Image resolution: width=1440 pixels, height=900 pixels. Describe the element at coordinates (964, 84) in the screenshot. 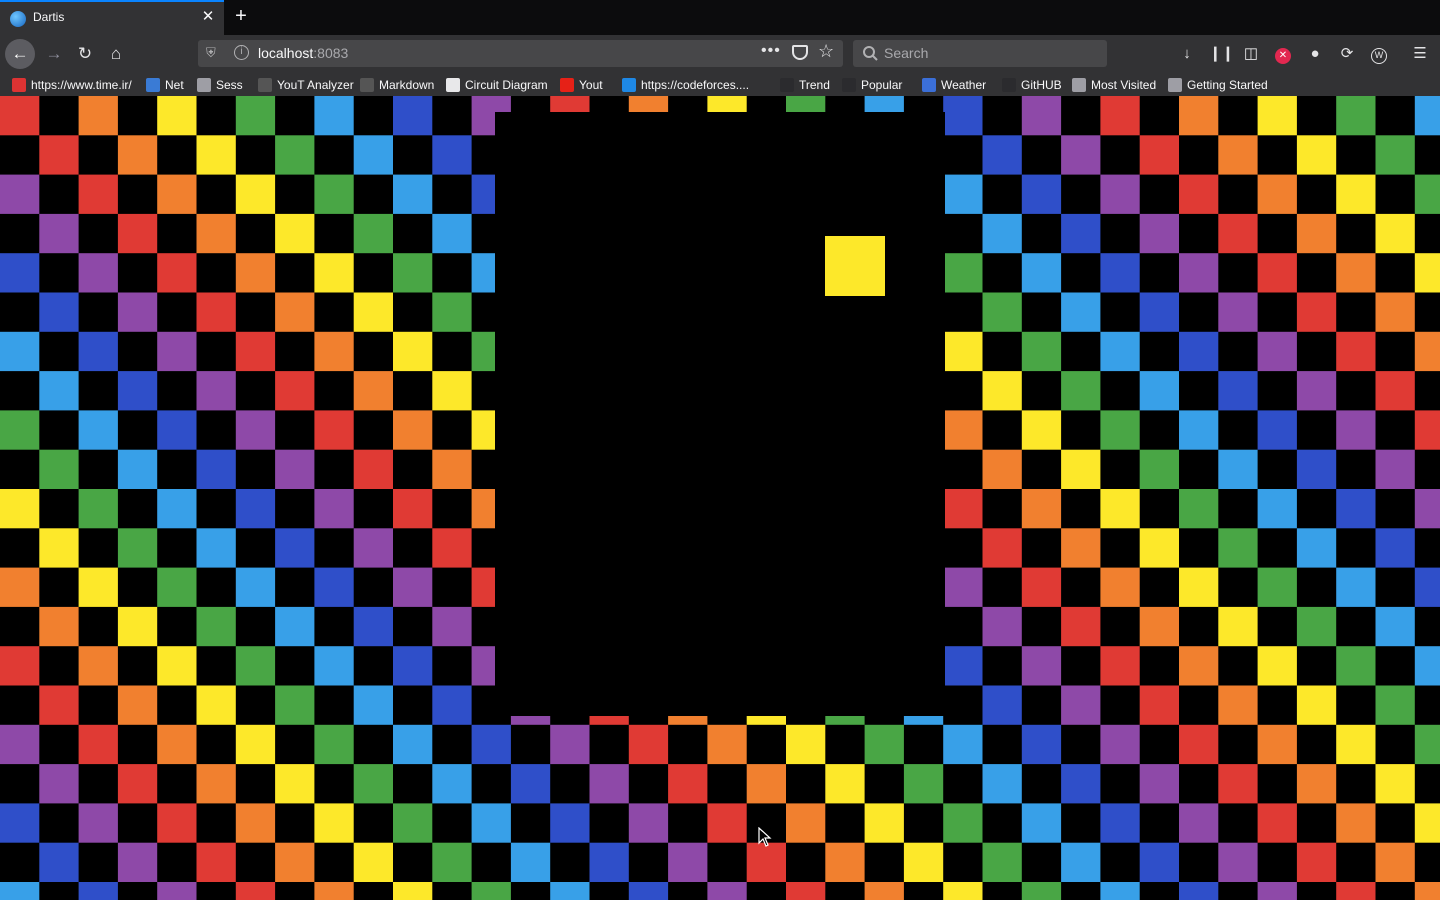

I see `bookmark-label: Weather` at that location.